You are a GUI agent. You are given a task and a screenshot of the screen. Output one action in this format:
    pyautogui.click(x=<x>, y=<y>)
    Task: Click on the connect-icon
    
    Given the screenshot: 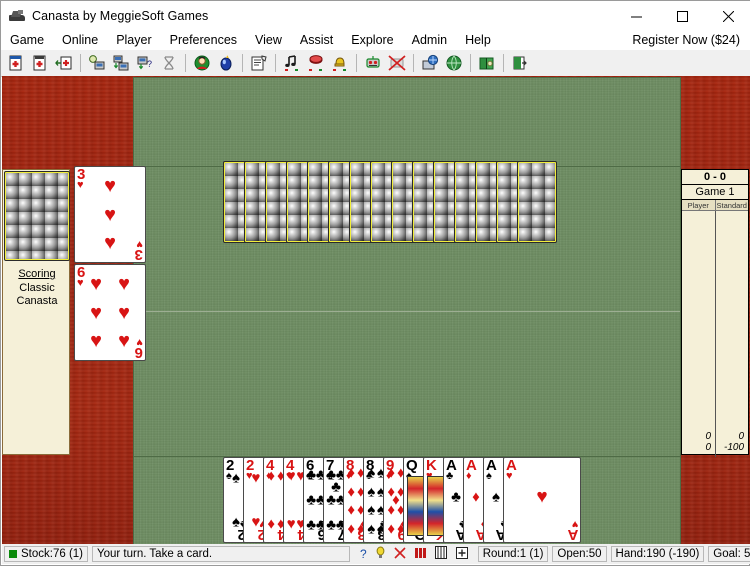 What is the action you would take?
    pyautogui.click(x=97, y=63)
    